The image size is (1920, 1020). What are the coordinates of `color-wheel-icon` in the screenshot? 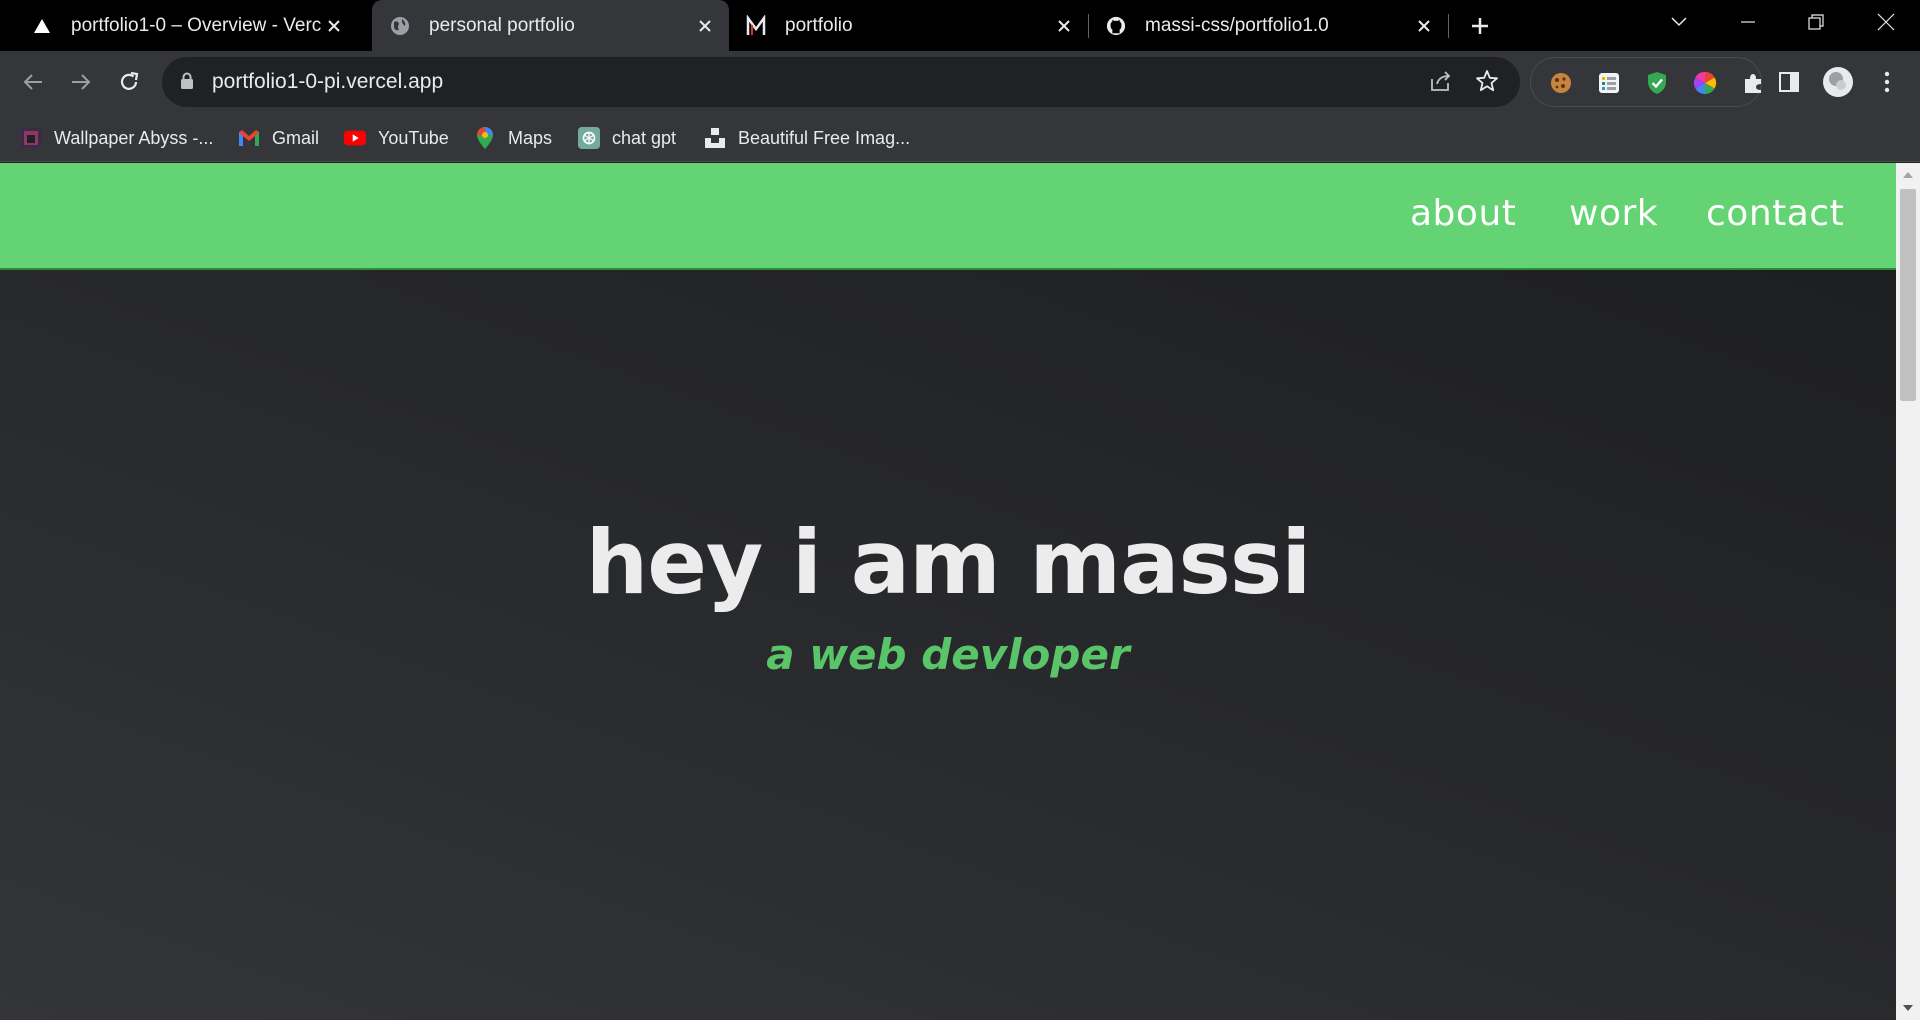 It's located at (1705, 83).